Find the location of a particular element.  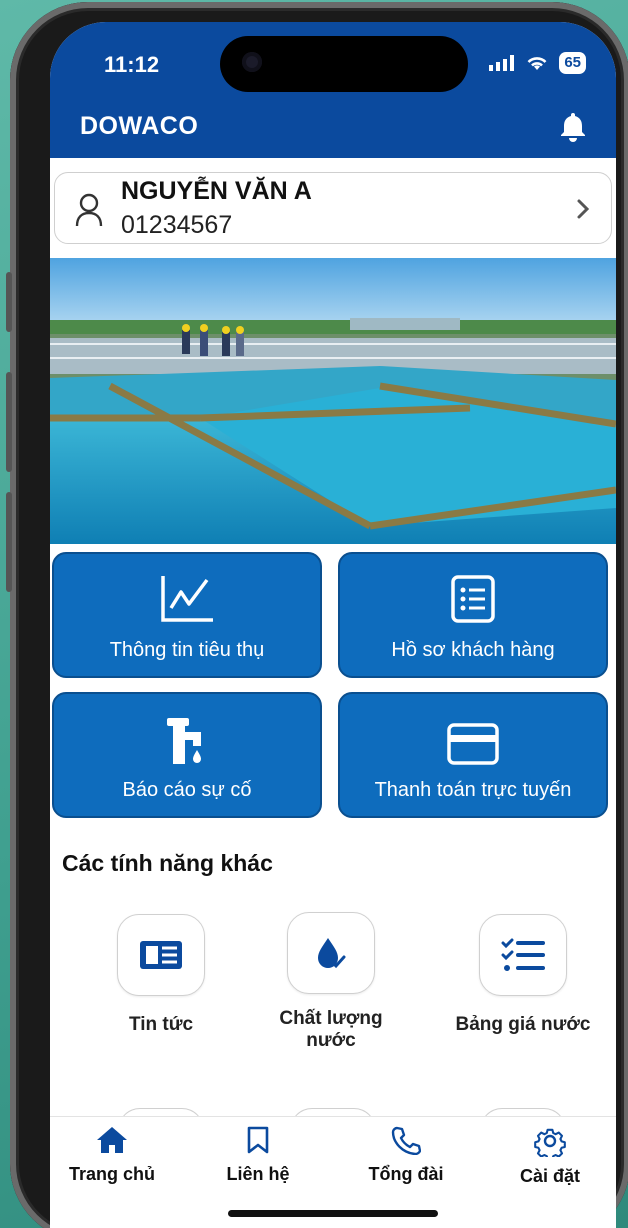

volume-down-button is located at coordinates (9, 542).